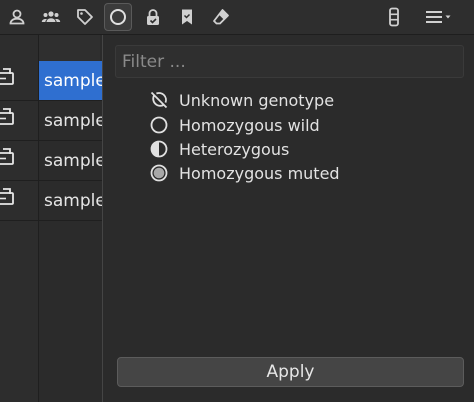 Image resolution: width=474 pixels, height=402 pixels. I want to click on option-heterozygous: Heterozygous, so click(219, 149).